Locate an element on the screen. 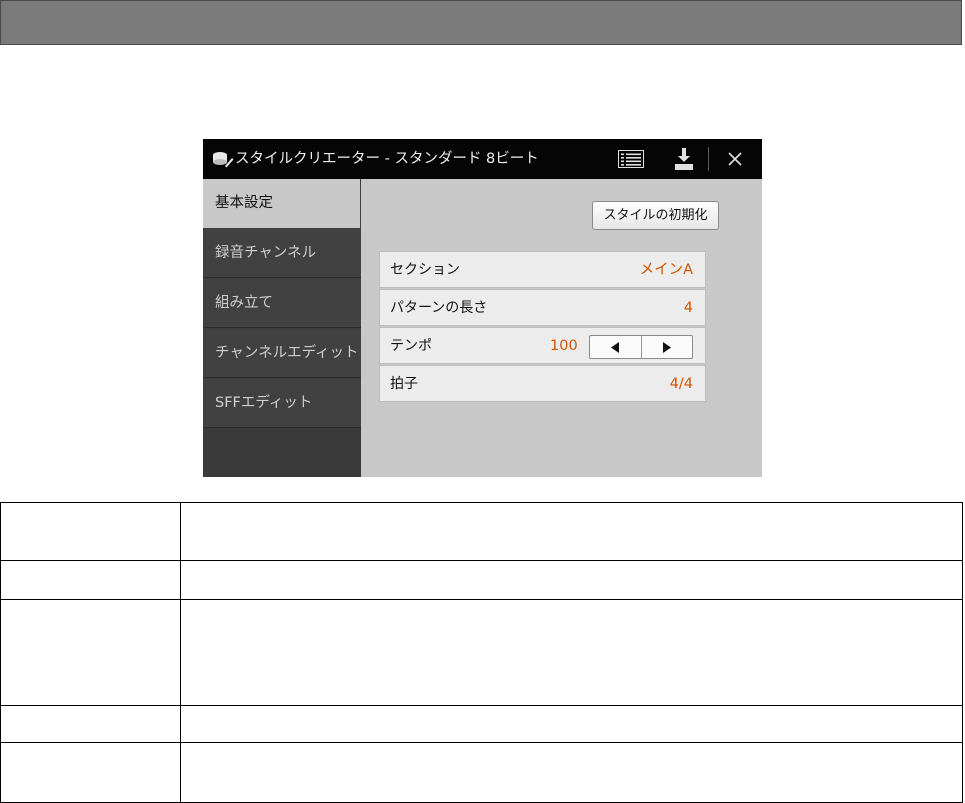 This screenshot has height=803, width=965. tab-record-channel: 録音チャンネル is located at coordinates (282, 253).